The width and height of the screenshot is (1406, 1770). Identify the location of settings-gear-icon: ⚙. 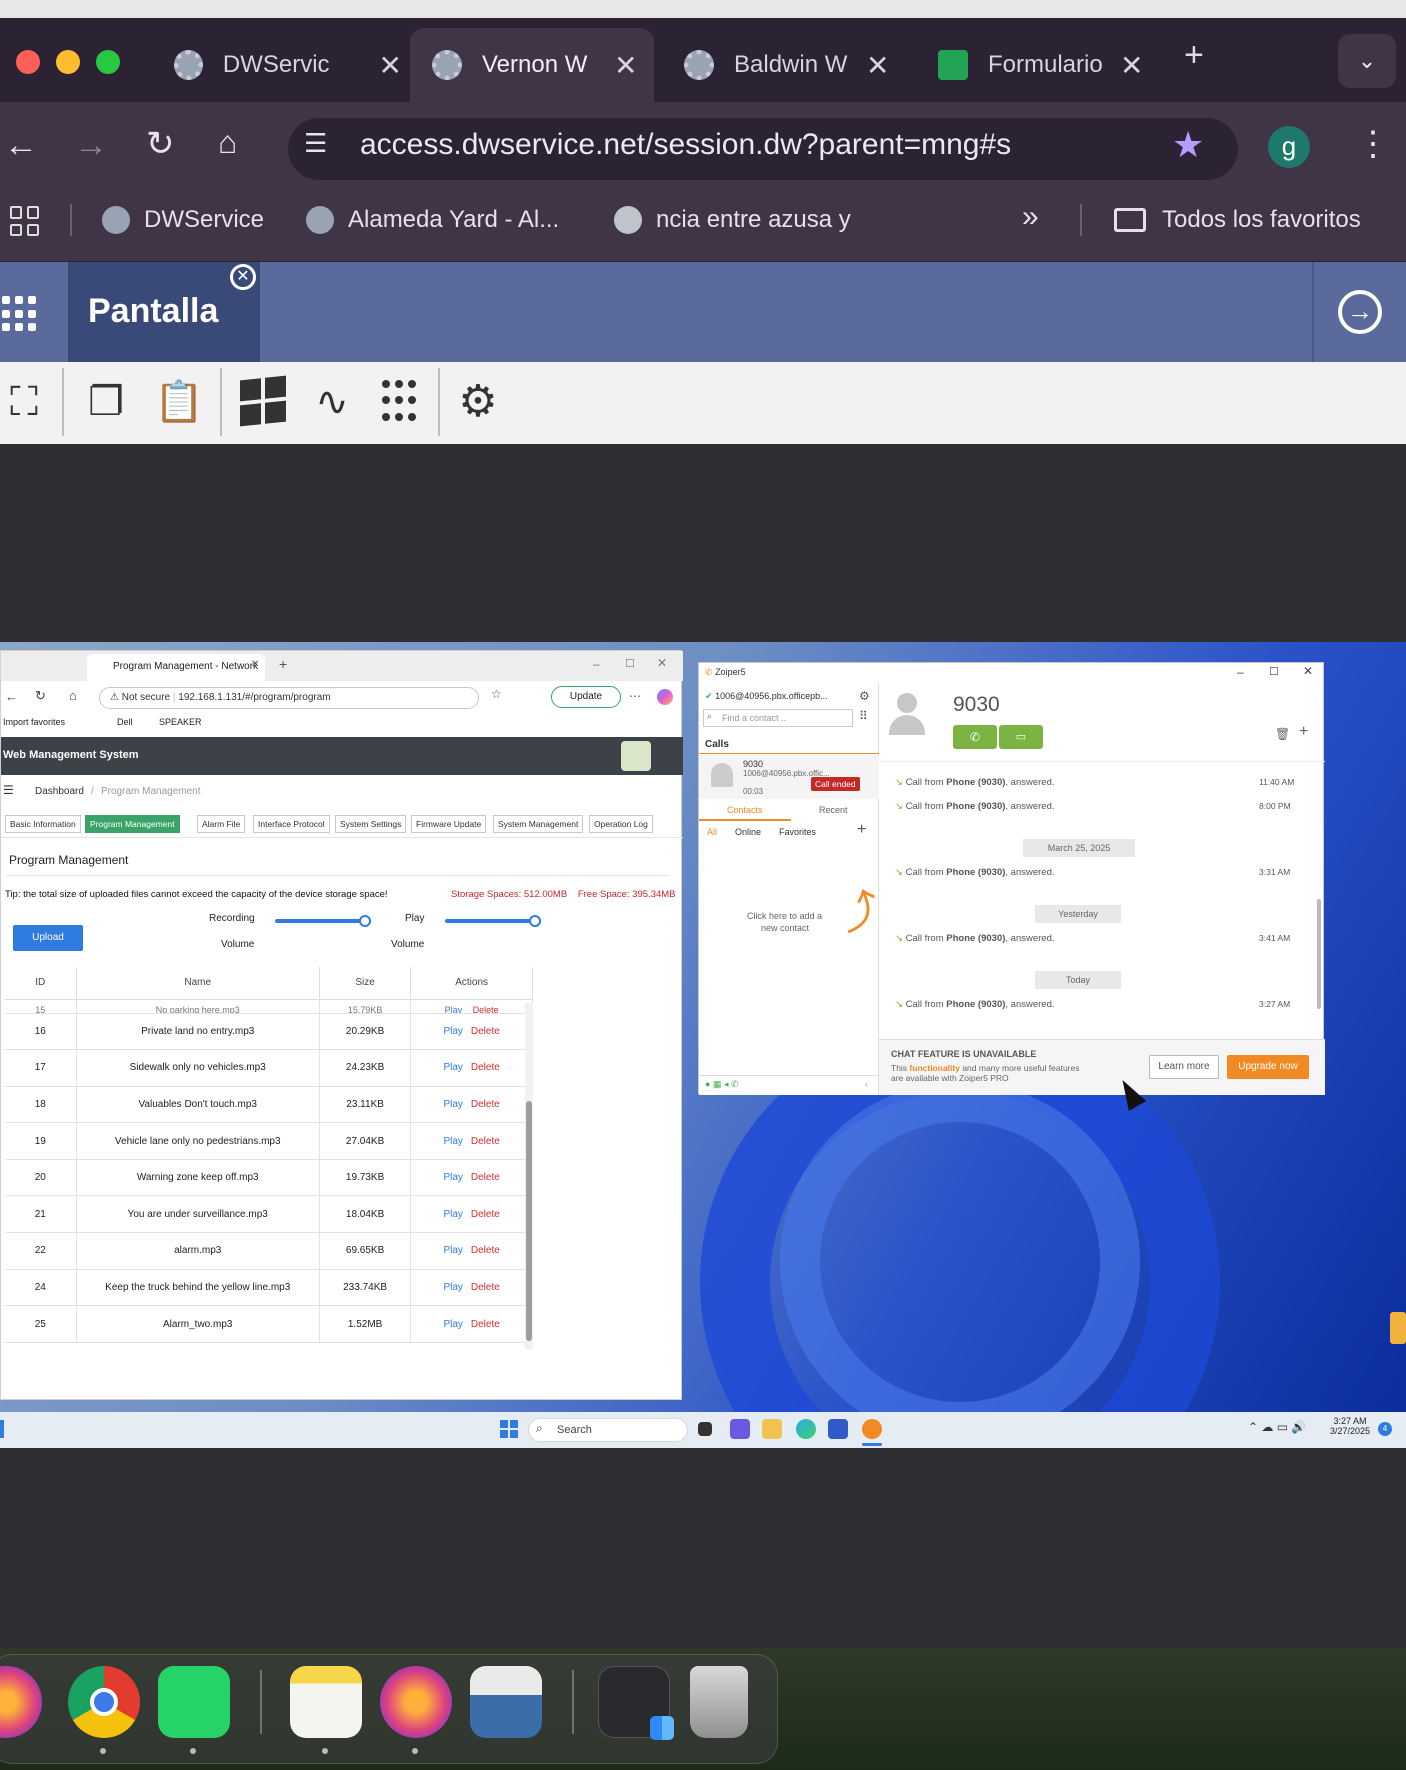
(478, 402).